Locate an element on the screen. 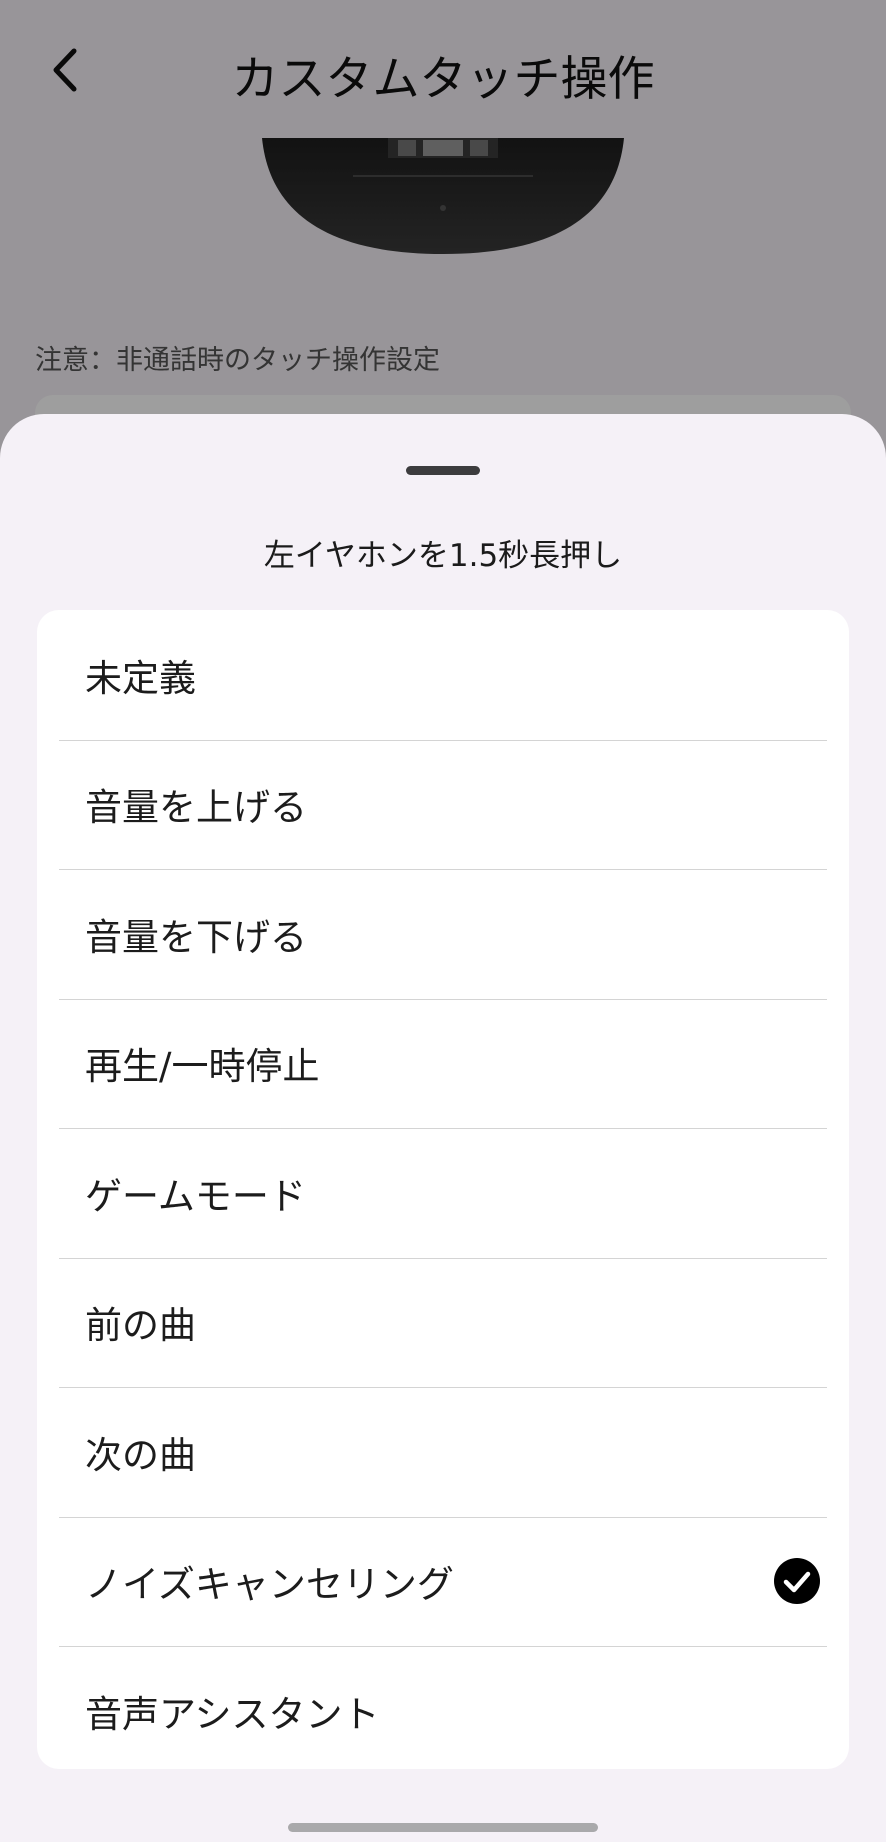 Image resolution: width=886 pixels, height=1842 pixels. option-label: 音量を上げる is located at coordinates (196, 808).